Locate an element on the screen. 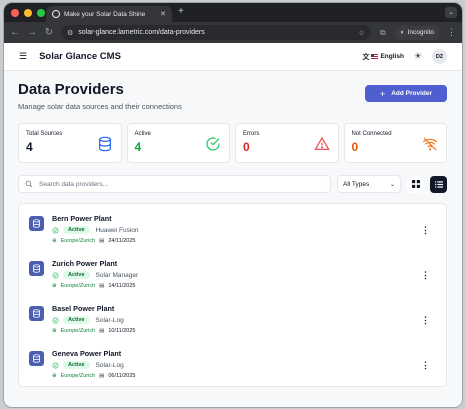 The height and width of the screenshot is (409, 465). provider-name: Basel Power Plant is located at coordinates (83, 308).